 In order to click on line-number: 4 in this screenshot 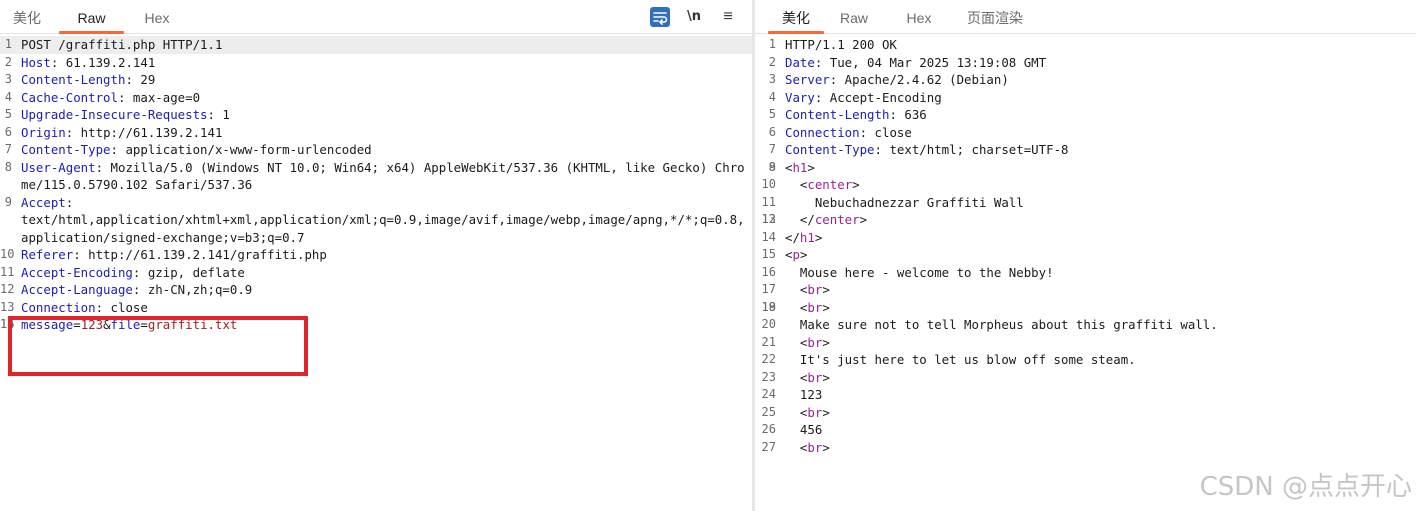, I will do `click(772, 96)`.